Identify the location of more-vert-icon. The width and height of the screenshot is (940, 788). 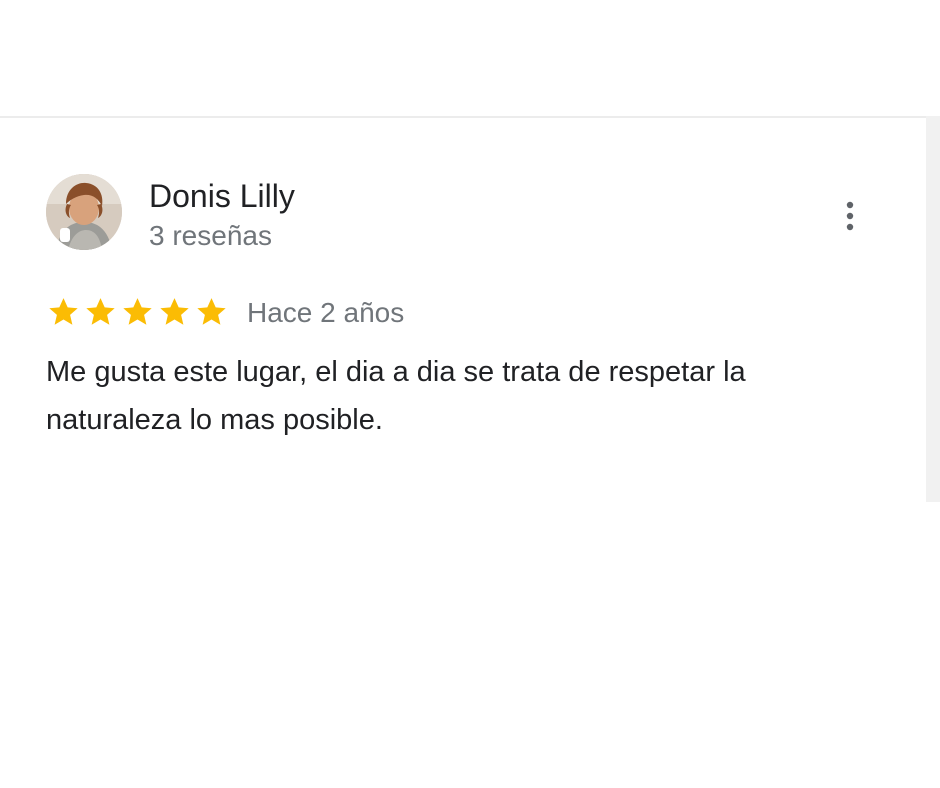
(850, 216).